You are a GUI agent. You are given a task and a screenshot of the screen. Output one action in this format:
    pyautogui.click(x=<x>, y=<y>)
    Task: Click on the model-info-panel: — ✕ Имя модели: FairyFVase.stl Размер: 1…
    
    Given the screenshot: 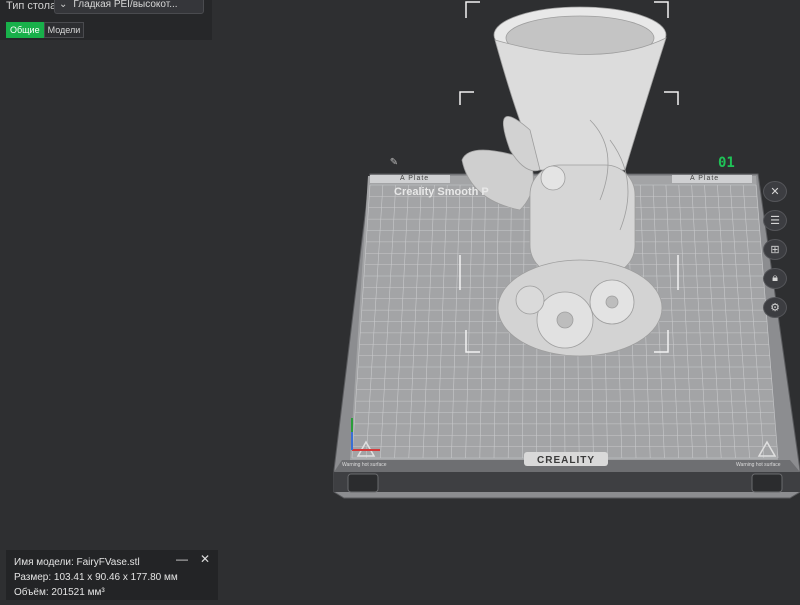 What is the action you would take?
    pyautogui.click(x=112, y=575)
    